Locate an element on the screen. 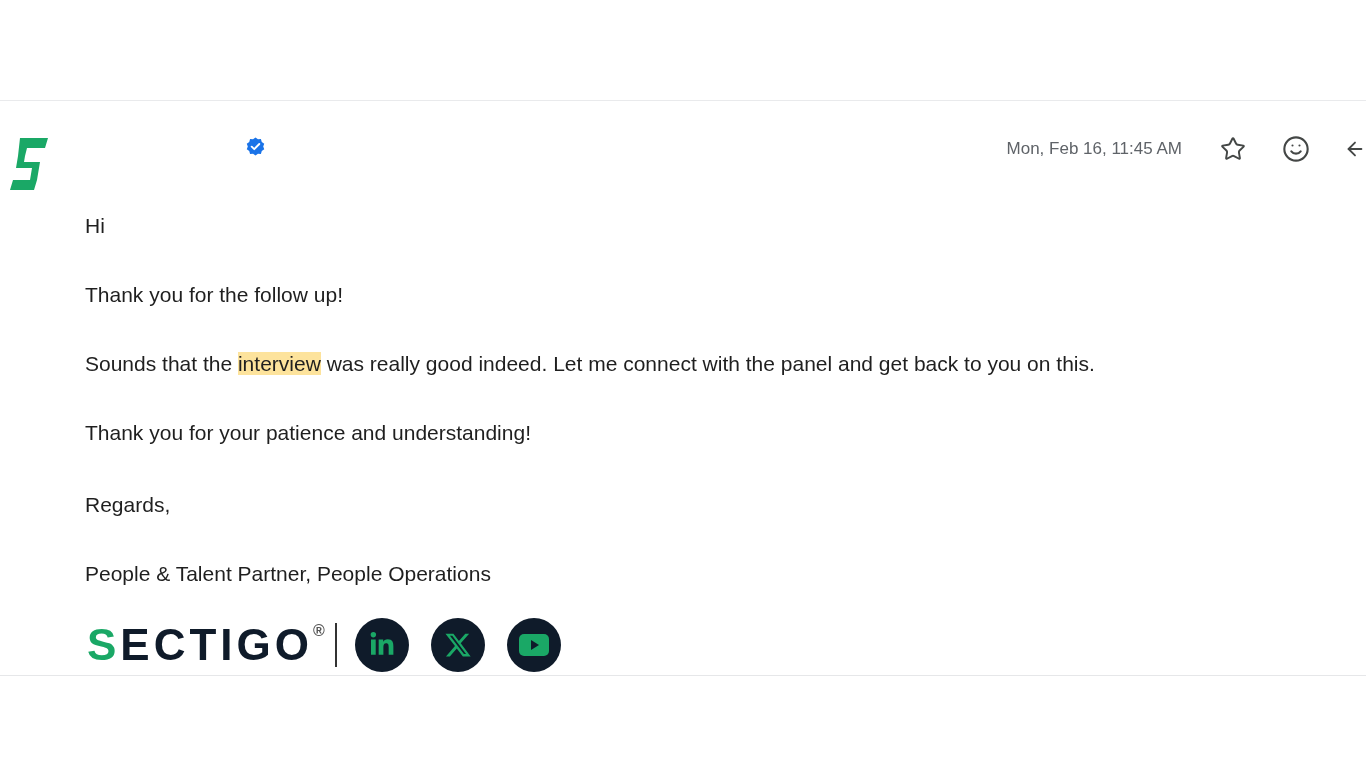 The image size is (1366, 768). brand-logo: SECTIGO® is located at coordinates (206, 645).